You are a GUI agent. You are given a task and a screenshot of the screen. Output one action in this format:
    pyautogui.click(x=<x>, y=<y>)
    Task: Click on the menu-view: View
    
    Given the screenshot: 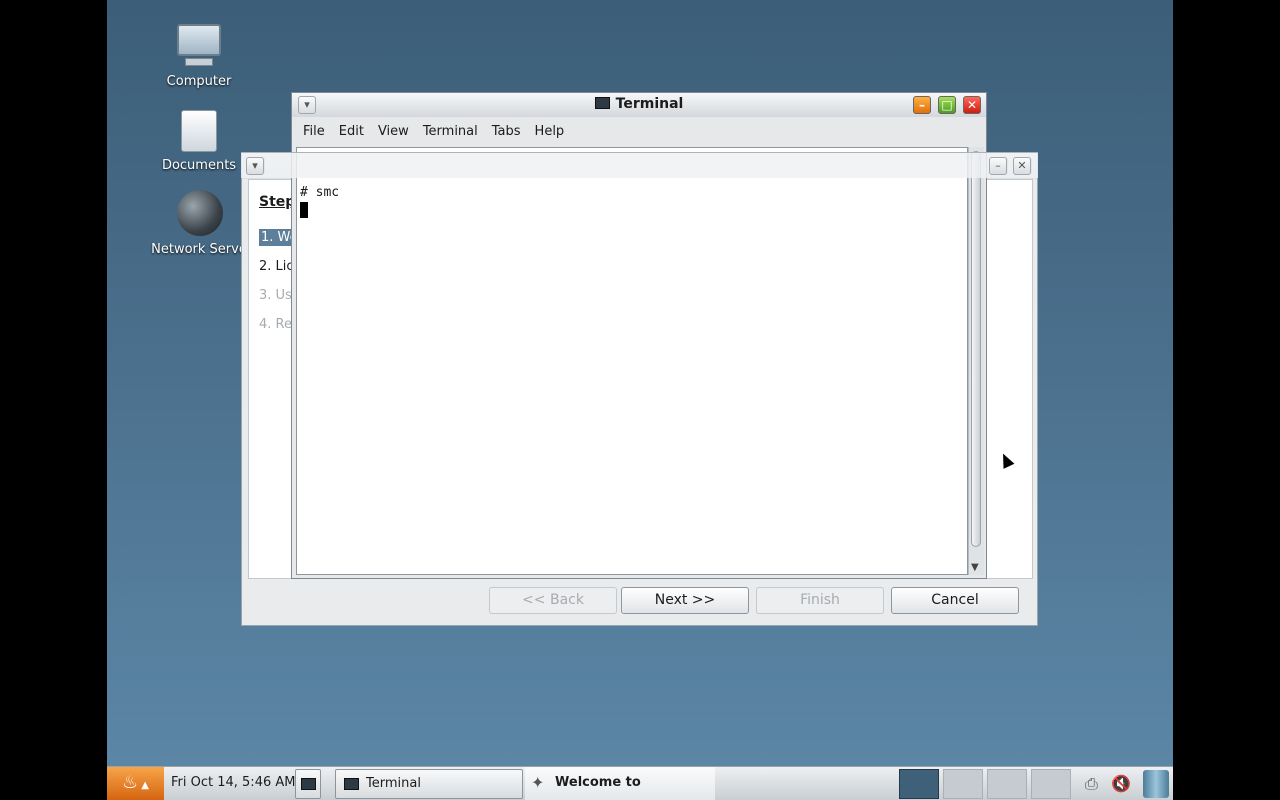 What is the action you would take?
    pyautogui.click(x=393, y=132)
    